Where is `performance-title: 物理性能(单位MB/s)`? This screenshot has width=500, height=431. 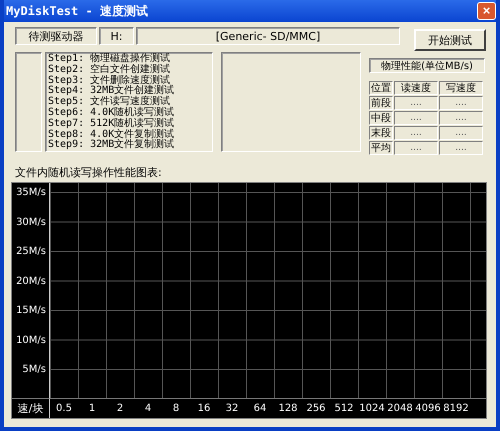 performance-title: 物理性能(单位MB/s) is located at coordinates (427, 65).